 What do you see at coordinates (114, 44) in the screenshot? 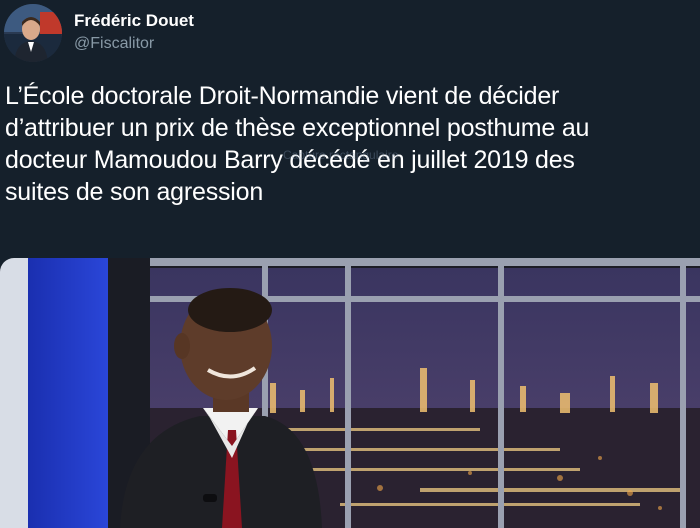
I see `user-handle: @Fiscalitor` at bounding box center [114, 44].